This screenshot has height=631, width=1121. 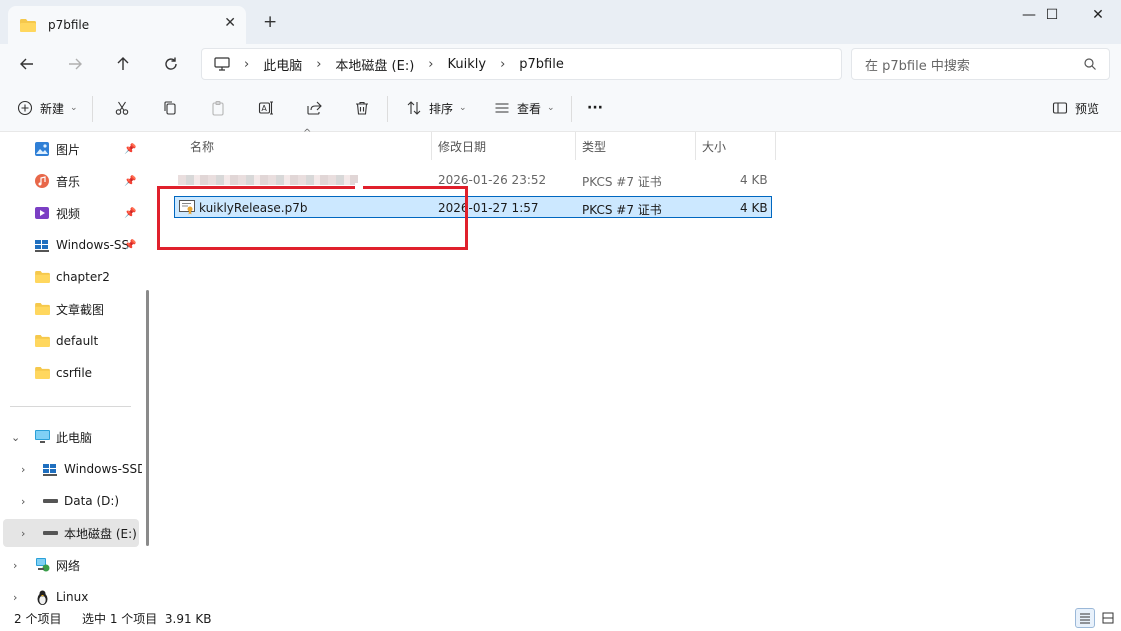 I want to click on forward-button, so click(x=75, y=64).